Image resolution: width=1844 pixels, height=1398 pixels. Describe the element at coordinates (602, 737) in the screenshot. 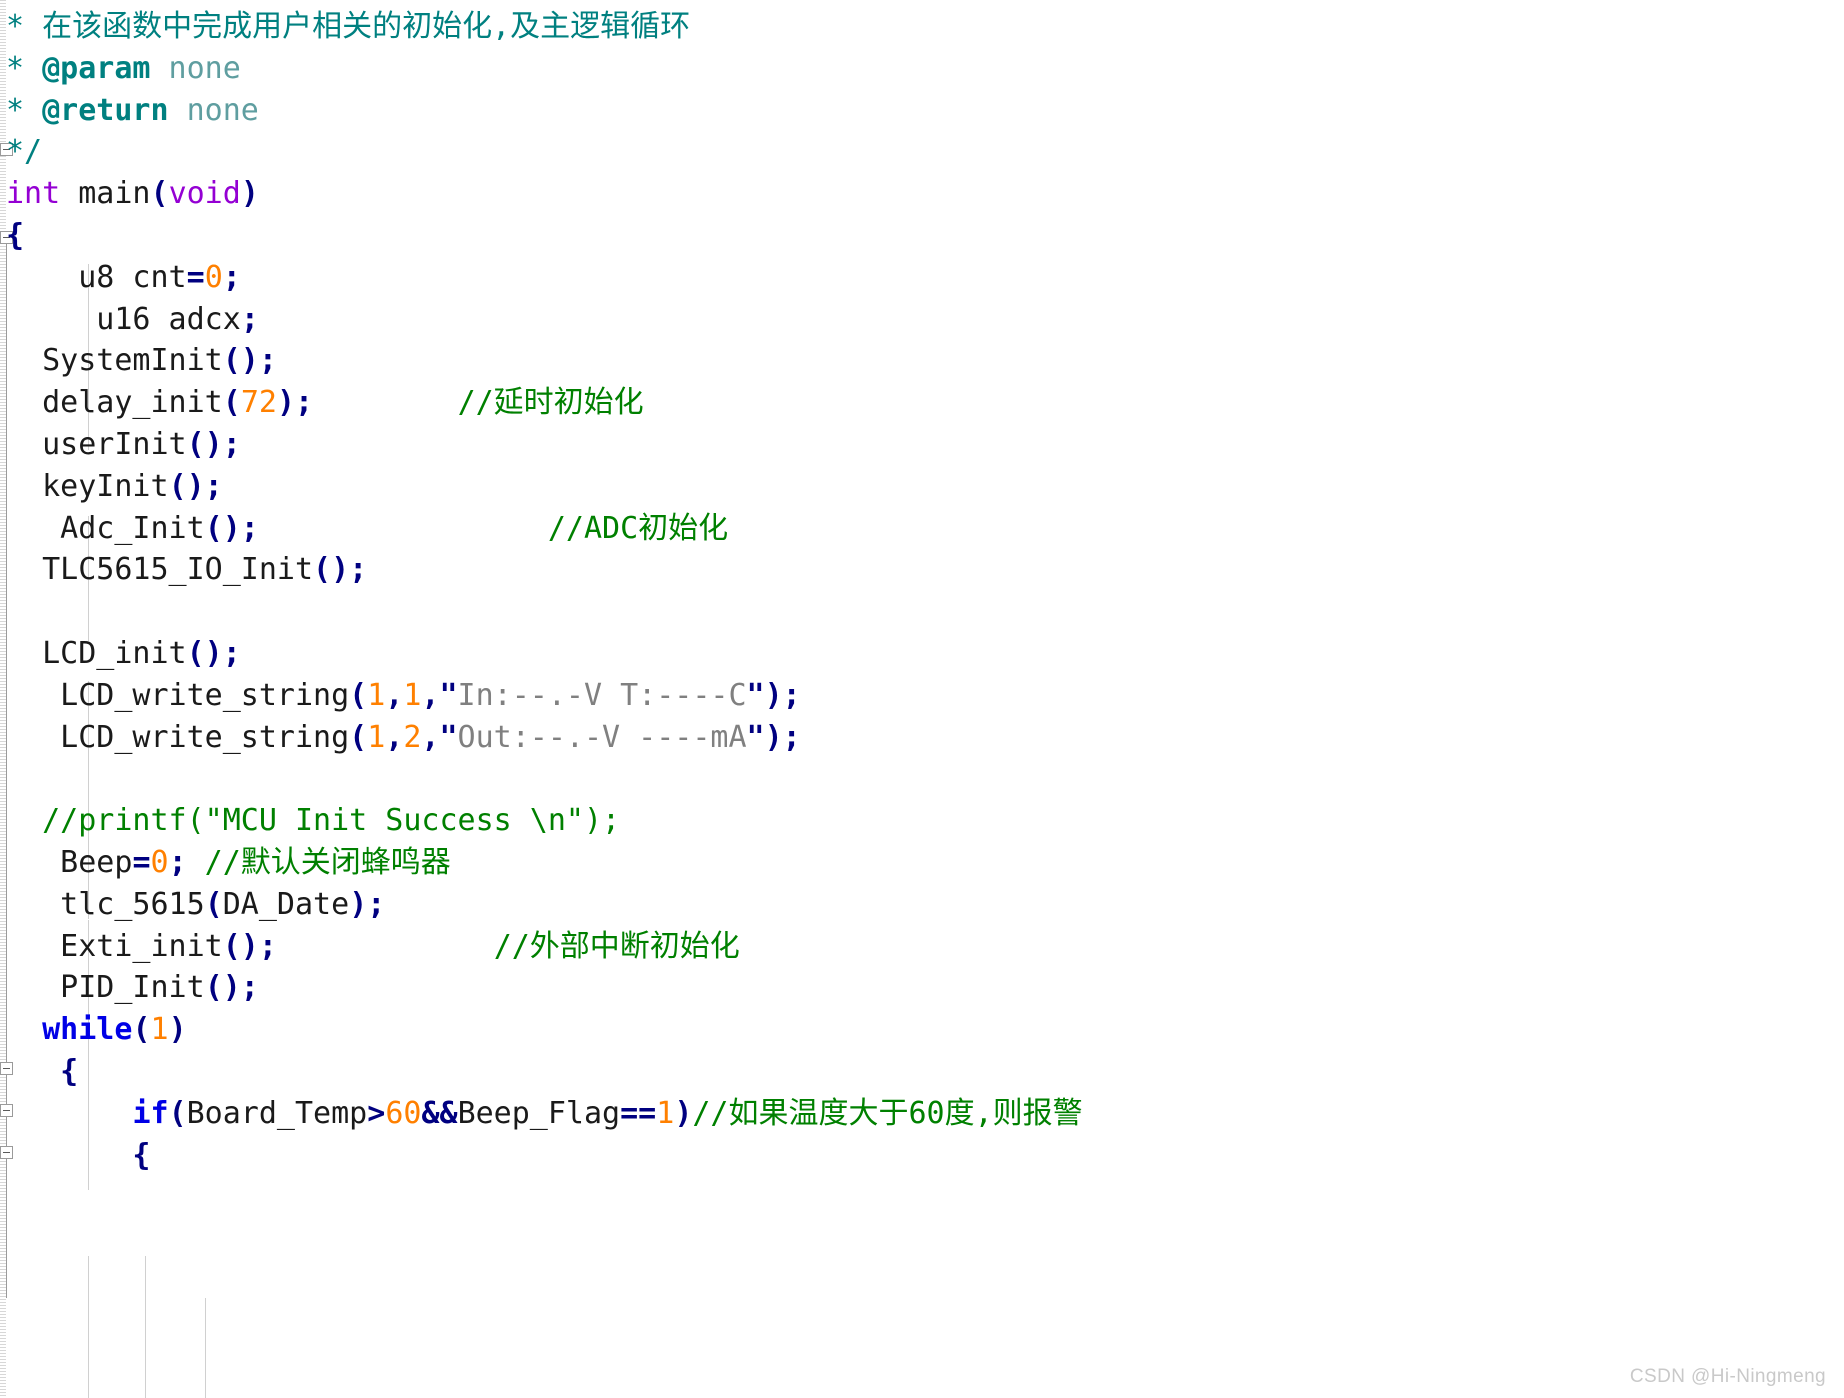

I see `code-token-str: Out:--.-V ----mA` at that location.